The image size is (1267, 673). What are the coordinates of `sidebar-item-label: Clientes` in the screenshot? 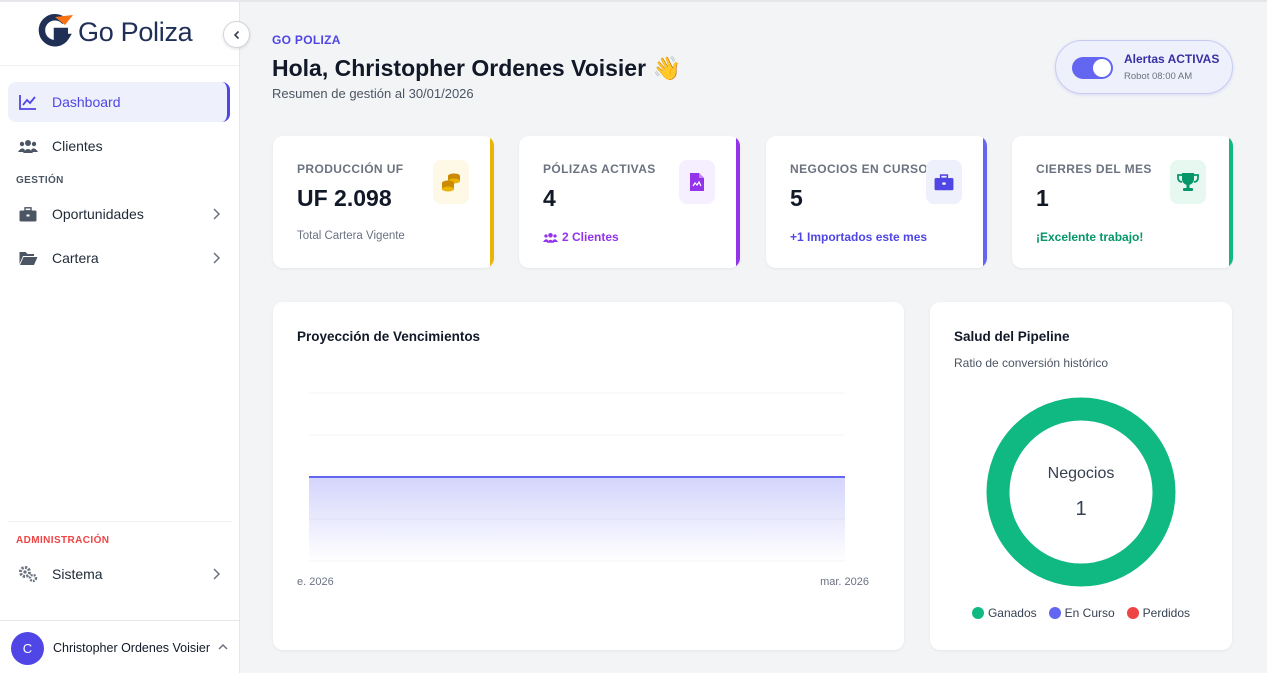 It's located at (77, 146).